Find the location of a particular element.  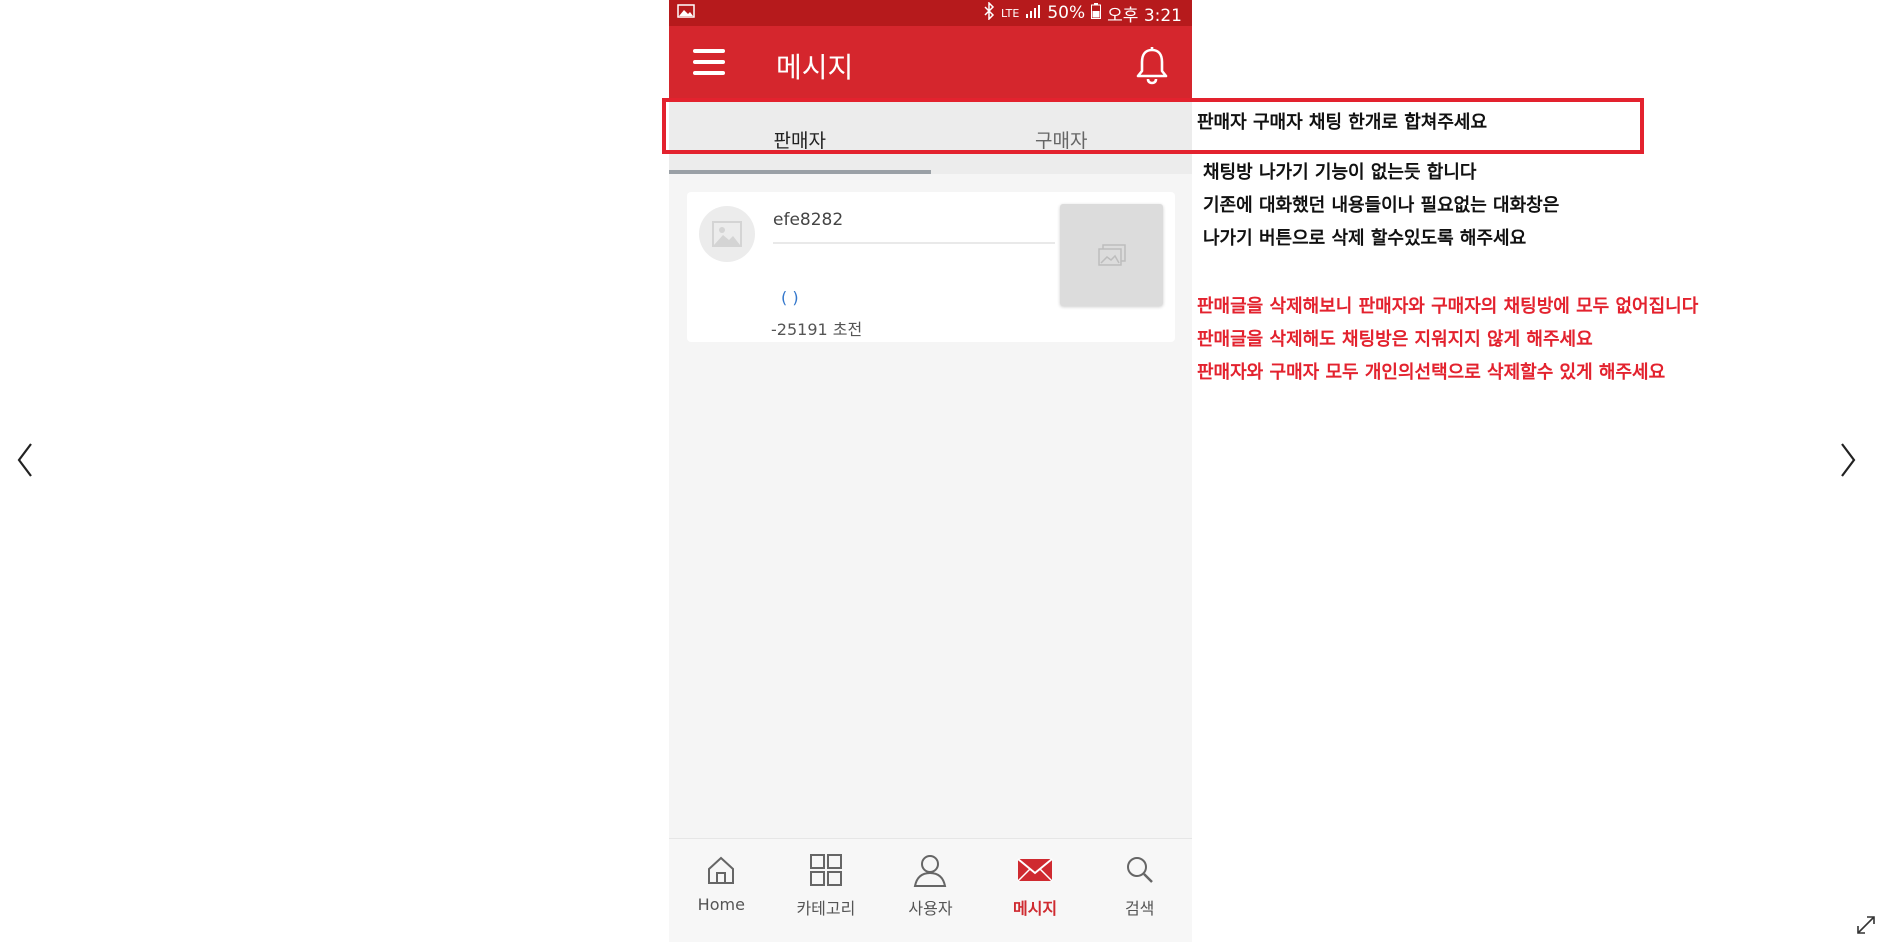

status-bar: LTE 50% 오후 3:21 is located at coordinates (930, 13).